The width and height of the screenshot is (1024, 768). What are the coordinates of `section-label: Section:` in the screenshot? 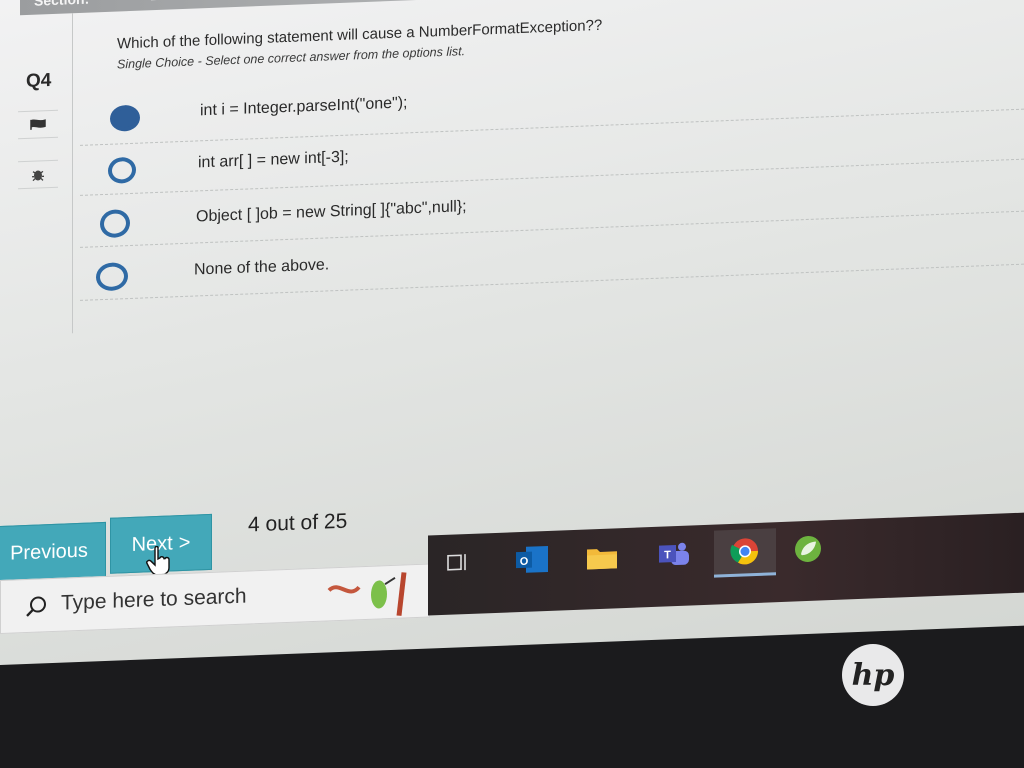 It's located at (61, 4).